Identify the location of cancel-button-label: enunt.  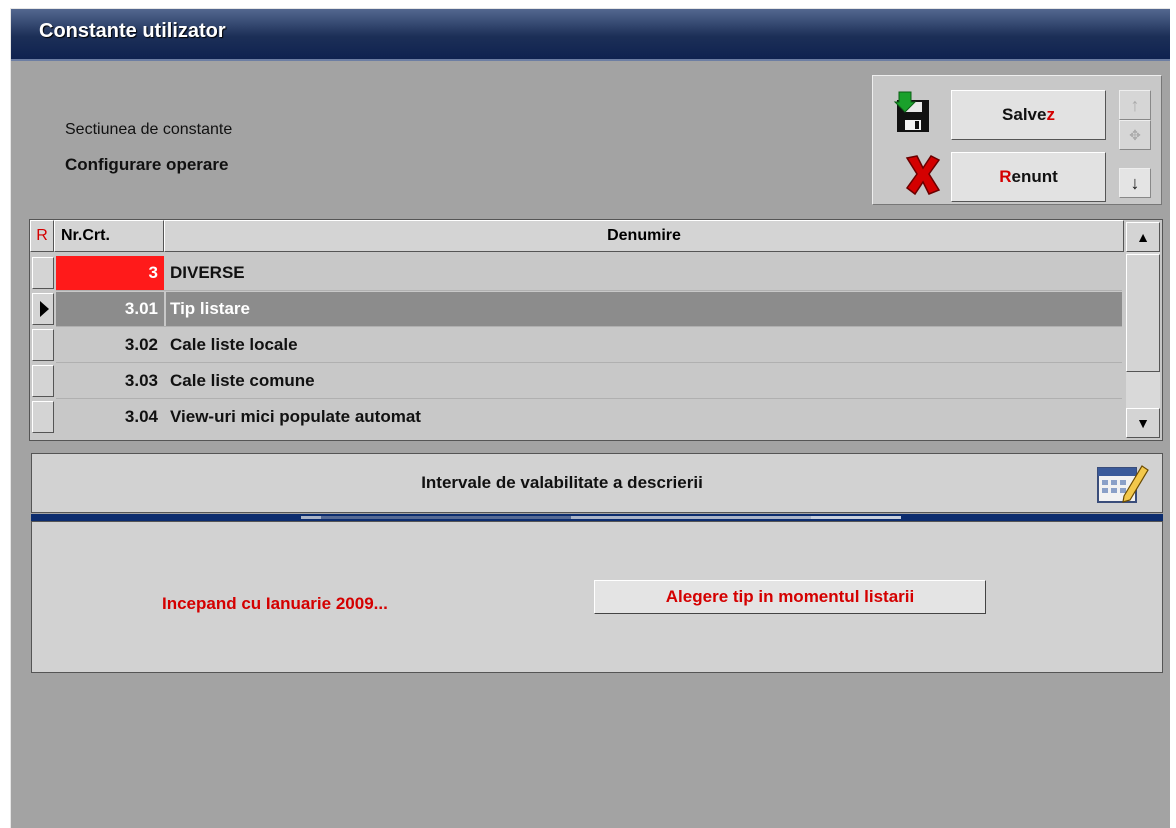
(1034, 176).